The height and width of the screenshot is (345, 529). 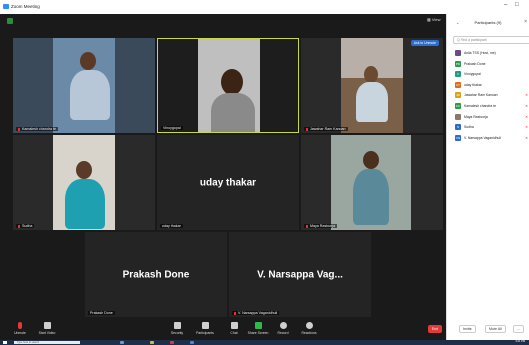 I want to click on participant-display-name: uday thakar, so click(x=228, y=182).